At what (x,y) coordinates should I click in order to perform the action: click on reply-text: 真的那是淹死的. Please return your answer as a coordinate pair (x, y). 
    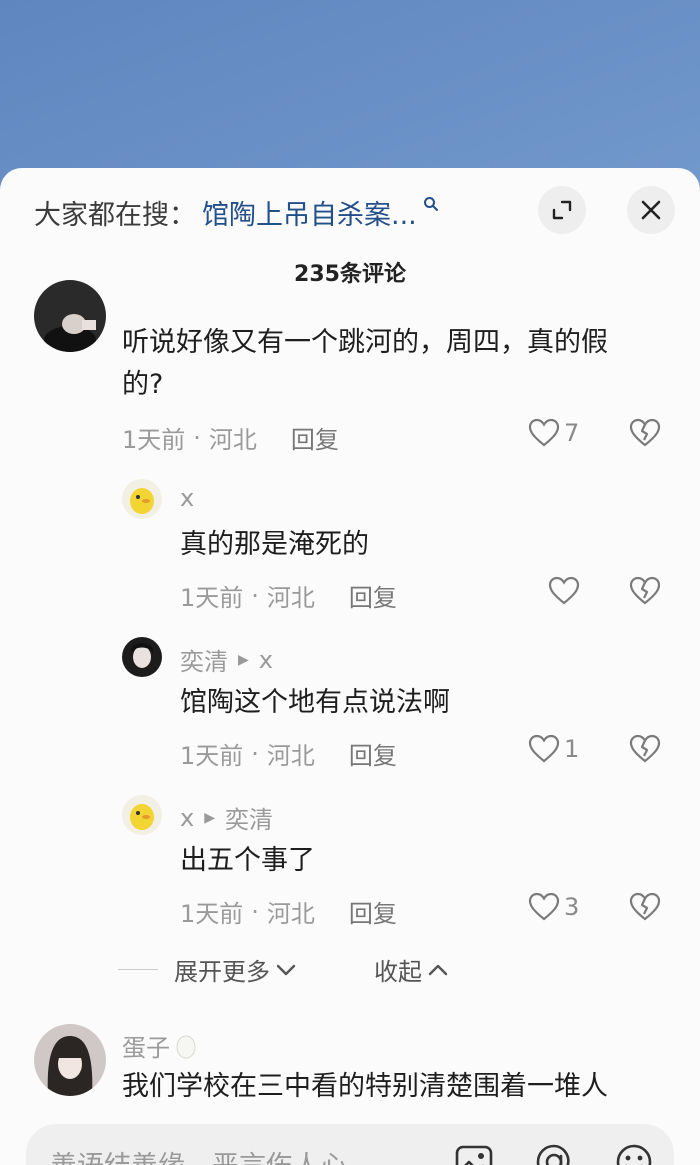
    Looking at the image, I should click on (274, 544).